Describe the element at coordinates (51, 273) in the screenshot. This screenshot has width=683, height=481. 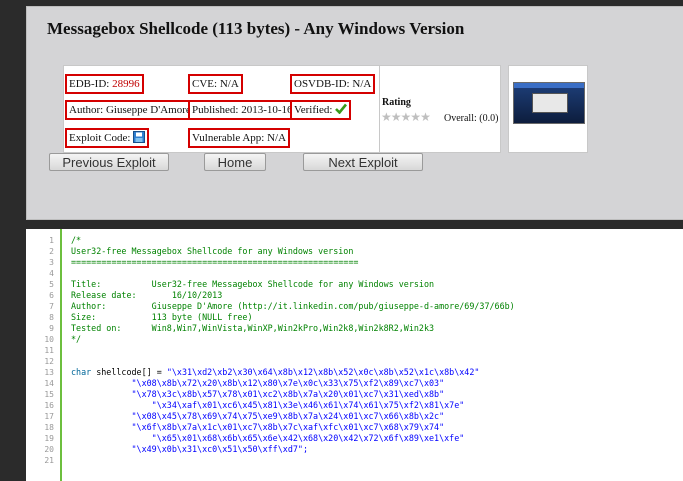
I see `line-number: 4` at that location.